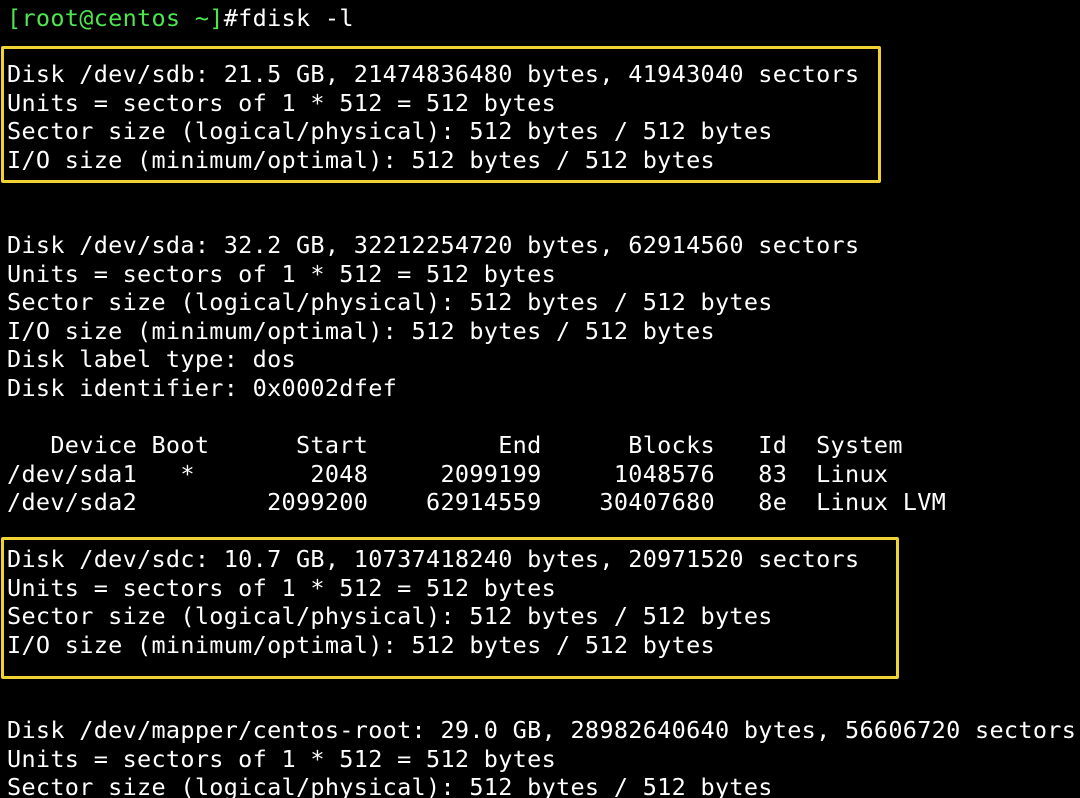  What do you see at coordinates (282, 588) in the screenshot?
I see `sdc-units-line: Units = sectors of 1 * 512 = 512 bytes` at bounding box center [282, 588].